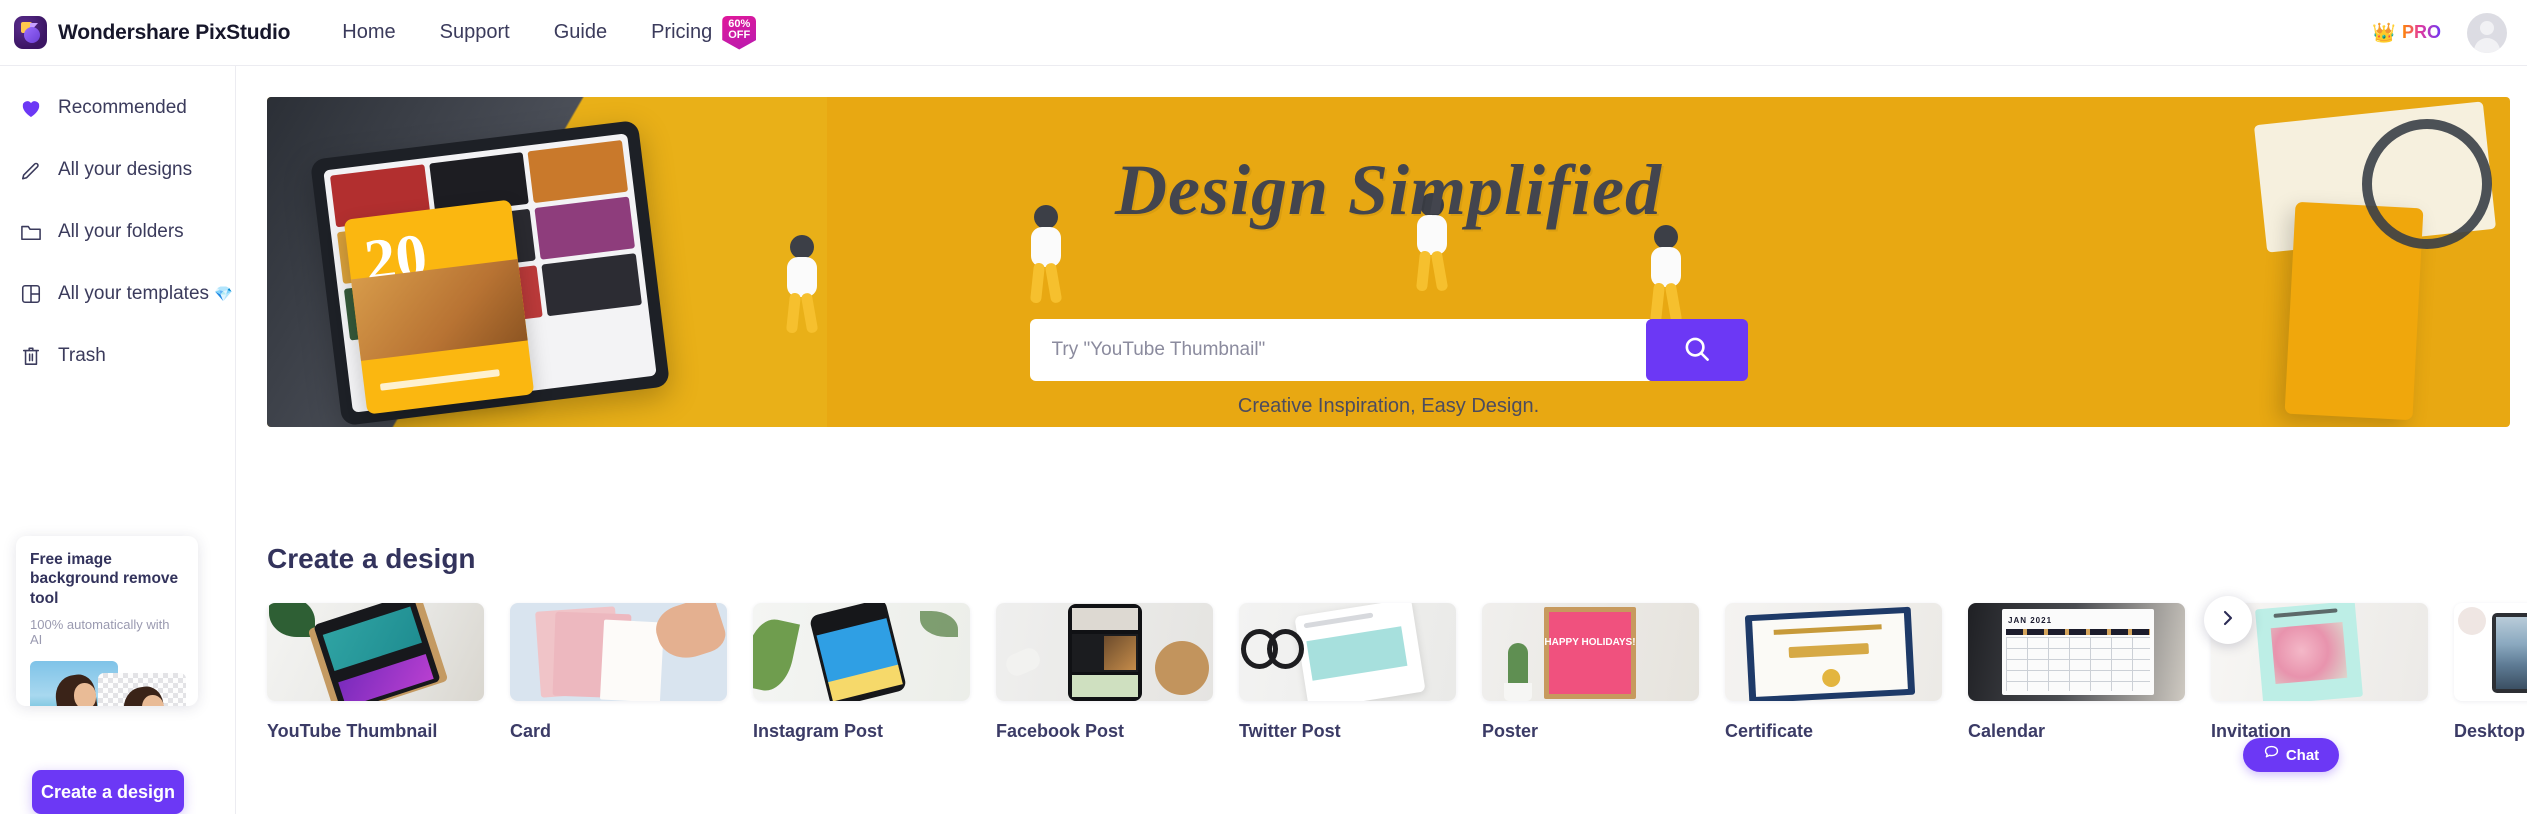 The height and width of the screenshot is (814, 2527). What do you see at coordinates (1339, 350) in the screenshot?
I see `search-input` at bounding box center [1339, 350].